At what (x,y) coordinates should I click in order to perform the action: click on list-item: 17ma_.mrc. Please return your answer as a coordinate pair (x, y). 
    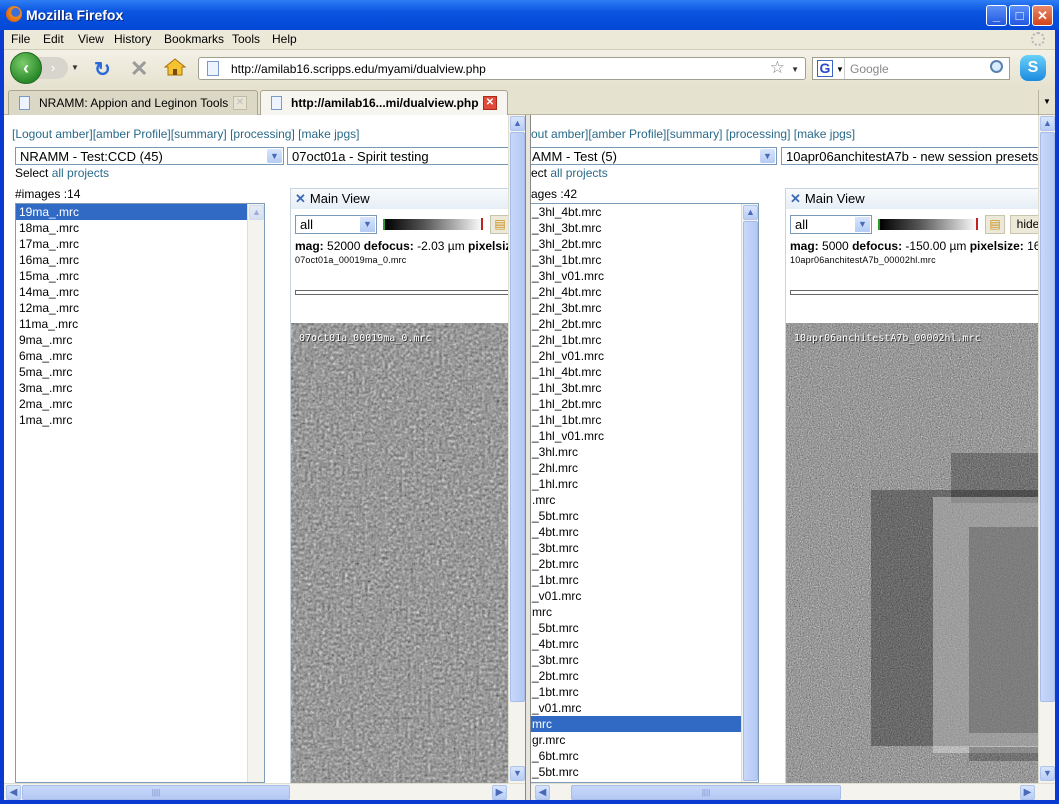
    Looking at the image, I should click on (140, 244).